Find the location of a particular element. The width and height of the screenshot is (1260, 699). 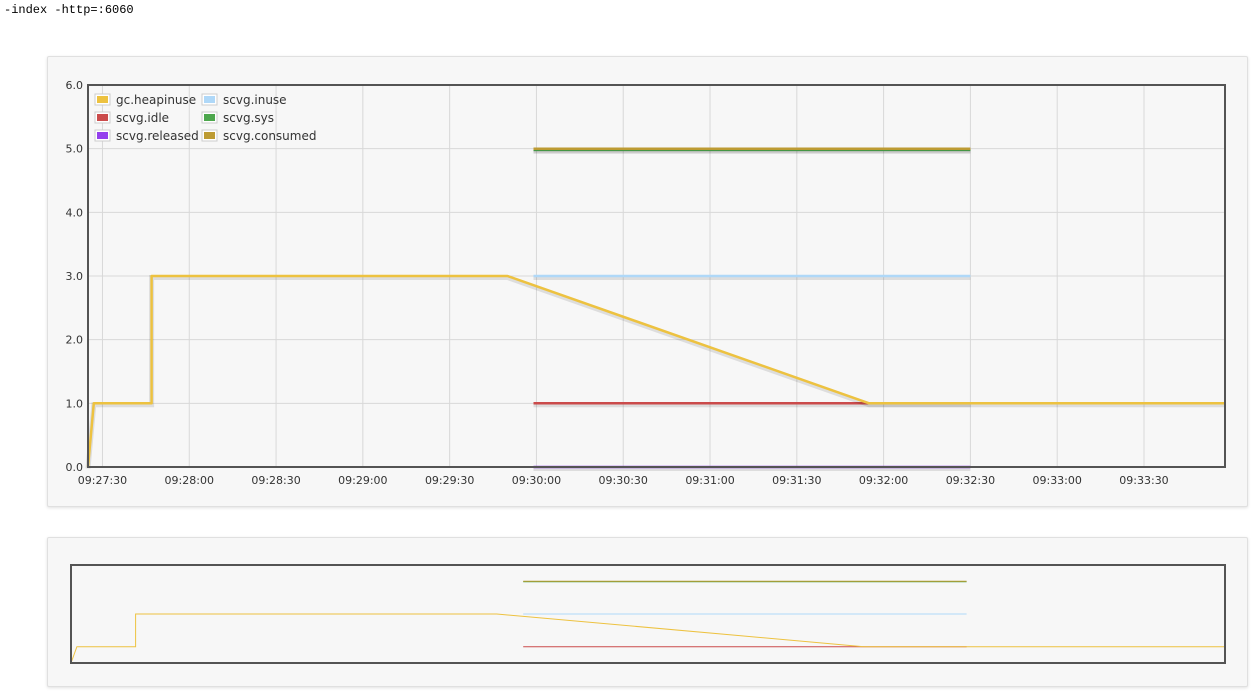

legend-item-scvg-inuse: scvg.inuse is located at coordinates (244, 100).